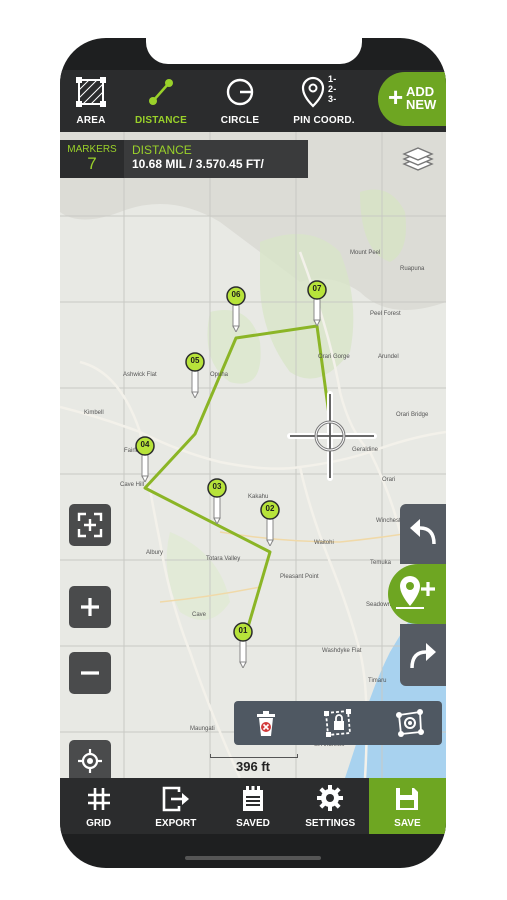  What do you see at coordinates (412, 269) in the screenshot?
I see `map-label: Ruapuna` at bounding box center [412, 269].